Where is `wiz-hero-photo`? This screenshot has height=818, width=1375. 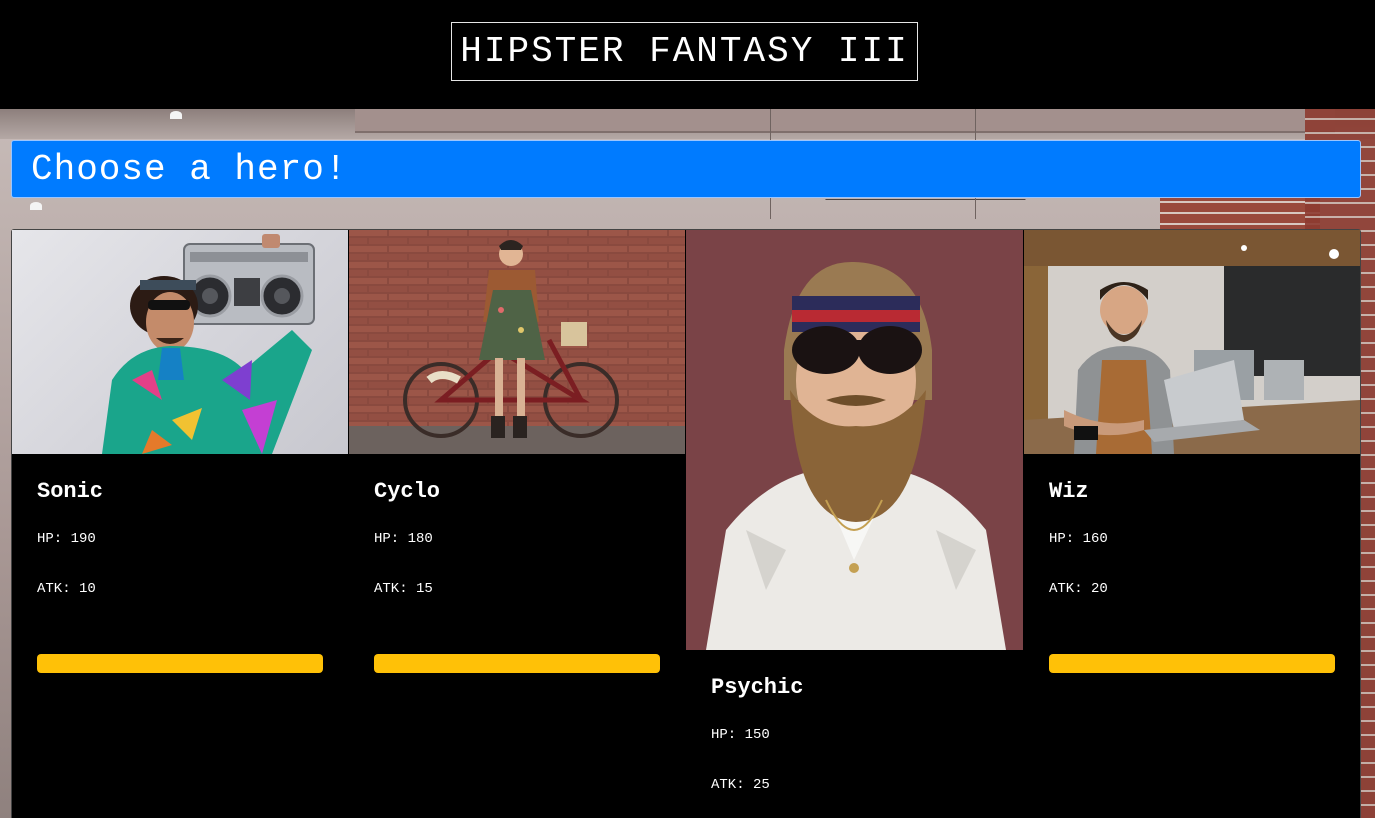
wiz-hero-photo is located at coordinates (1192, 342).